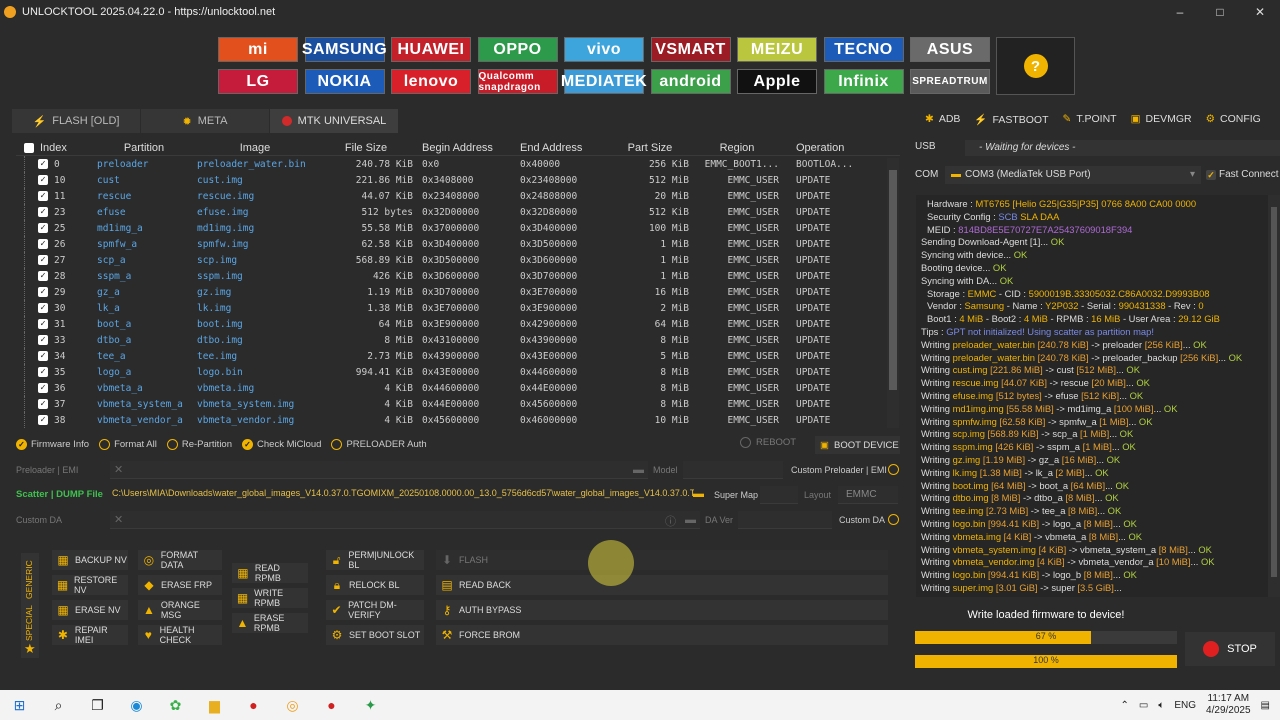 Image resolution: width=1280 pixels, height=720 pixels. I want to click on side-tab-special: SPECIAL, so click(29, 623).